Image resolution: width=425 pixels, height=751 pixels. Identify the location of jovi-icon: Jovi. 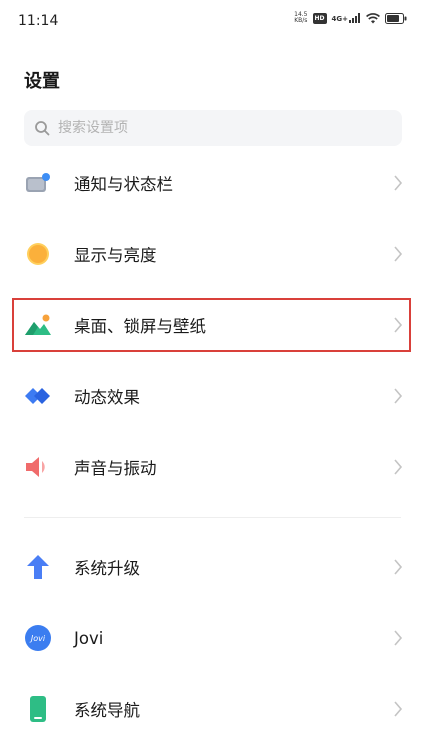
(38, 638).